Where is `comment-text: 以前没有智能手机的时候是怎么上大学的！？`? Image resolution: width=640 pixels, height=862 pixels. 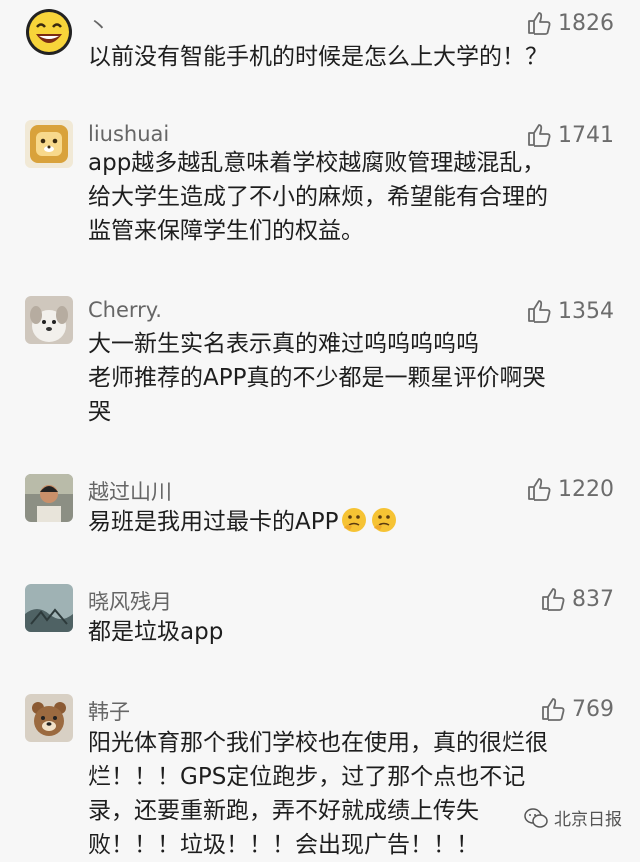 comment-text: 以前没有智能手机的时候是怎么上大学的！？ is located at coordinates (353, 57).